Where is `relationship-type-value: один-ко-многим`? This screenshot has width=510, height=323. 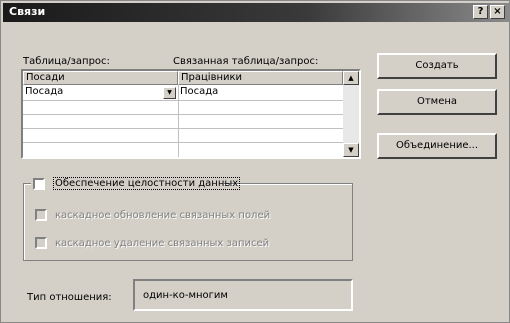 relationship-type-value: один-ко-многим is located at coordinates (185, 295).